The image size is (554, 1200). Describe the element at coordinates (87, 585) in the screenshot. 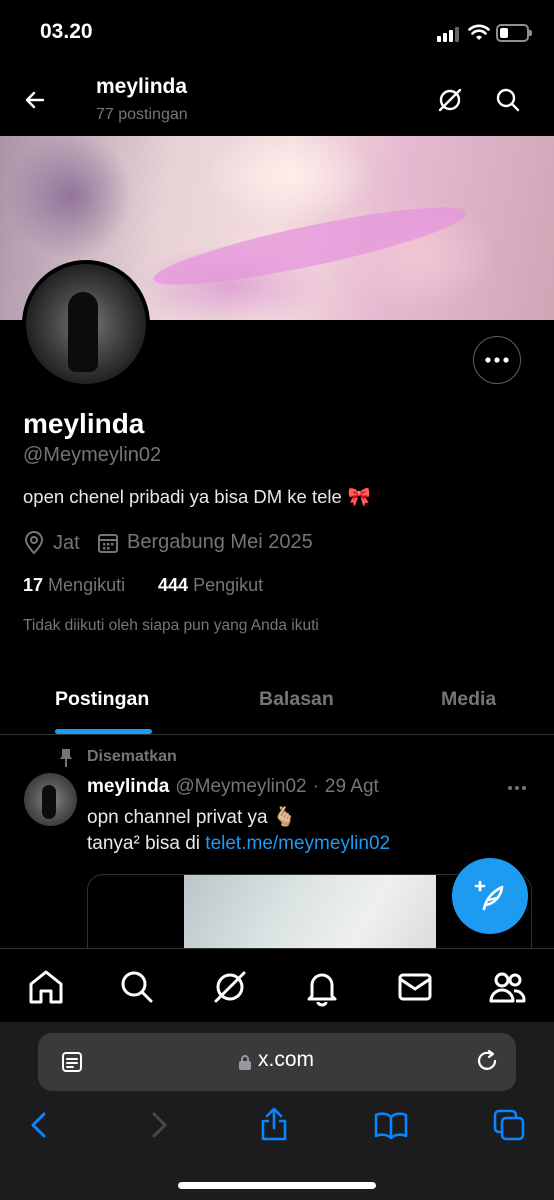

I see `following-label: Mengikuti` at that location.